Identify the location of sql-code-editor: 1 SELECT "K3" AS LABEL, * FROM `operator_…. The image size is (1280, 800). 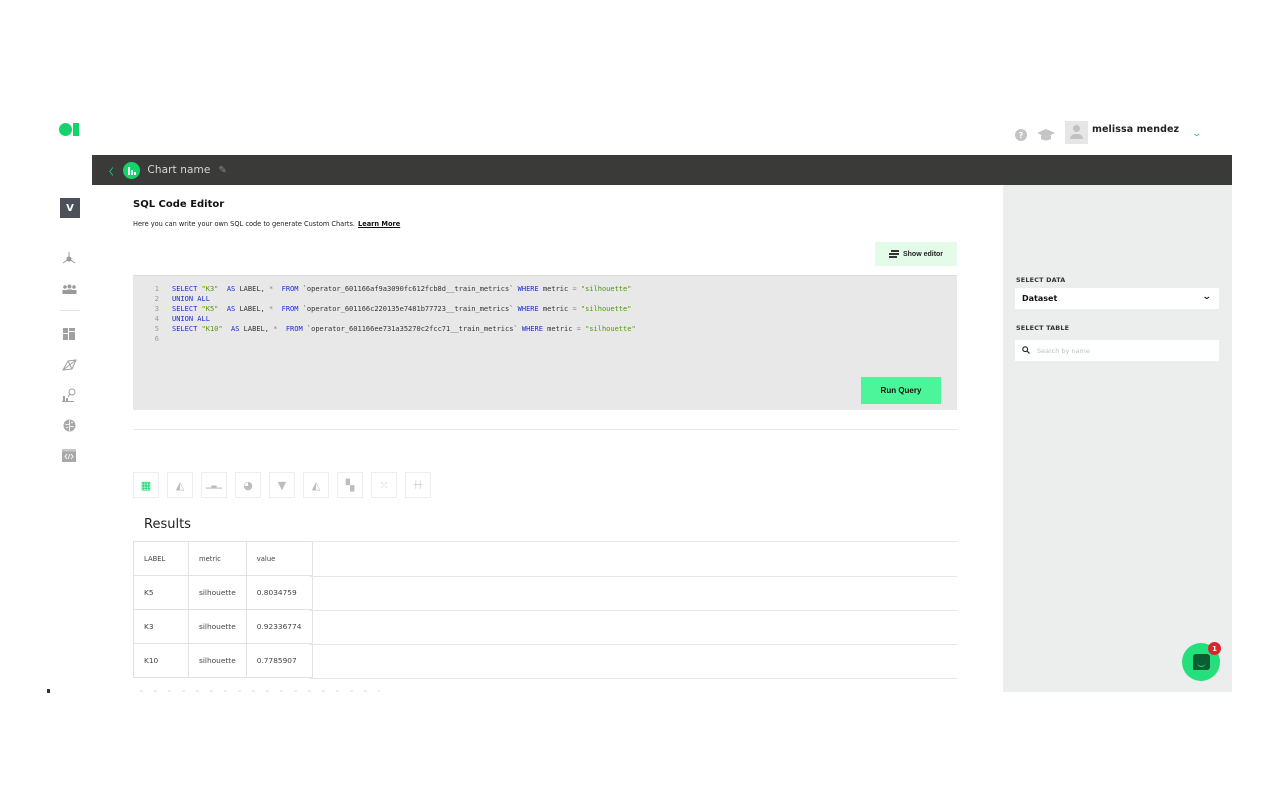
(545, 342).